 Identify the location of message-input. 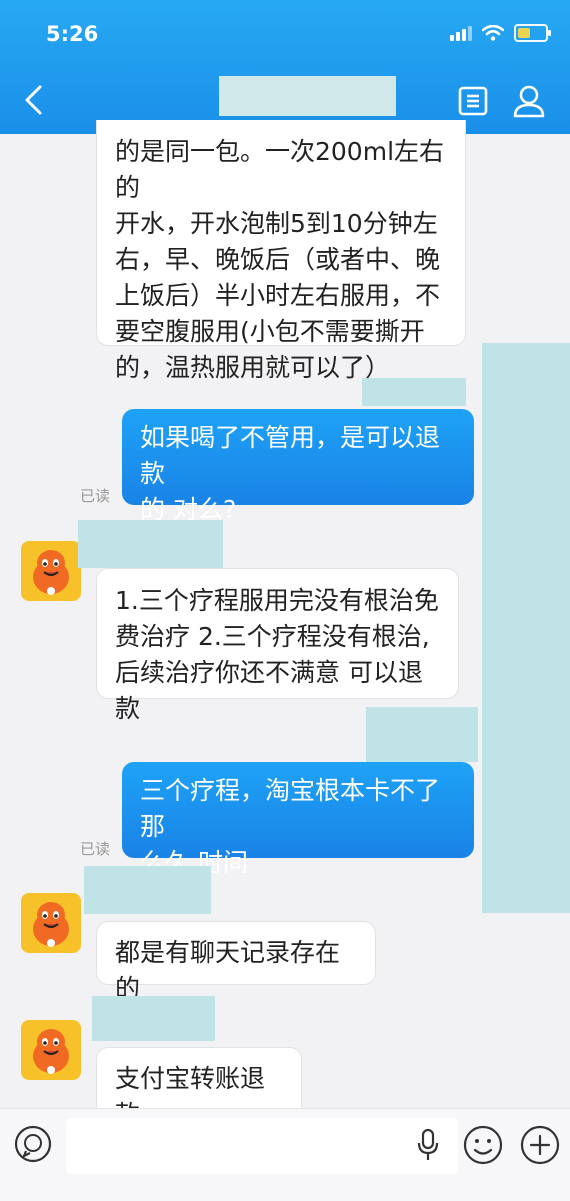
(262, 1146).